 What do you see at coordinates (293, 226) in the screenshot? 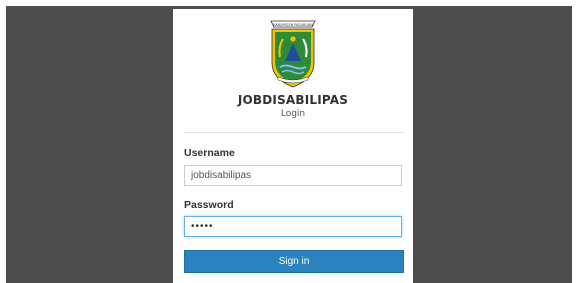
I see `password-input` at bounding box center [293, 226].